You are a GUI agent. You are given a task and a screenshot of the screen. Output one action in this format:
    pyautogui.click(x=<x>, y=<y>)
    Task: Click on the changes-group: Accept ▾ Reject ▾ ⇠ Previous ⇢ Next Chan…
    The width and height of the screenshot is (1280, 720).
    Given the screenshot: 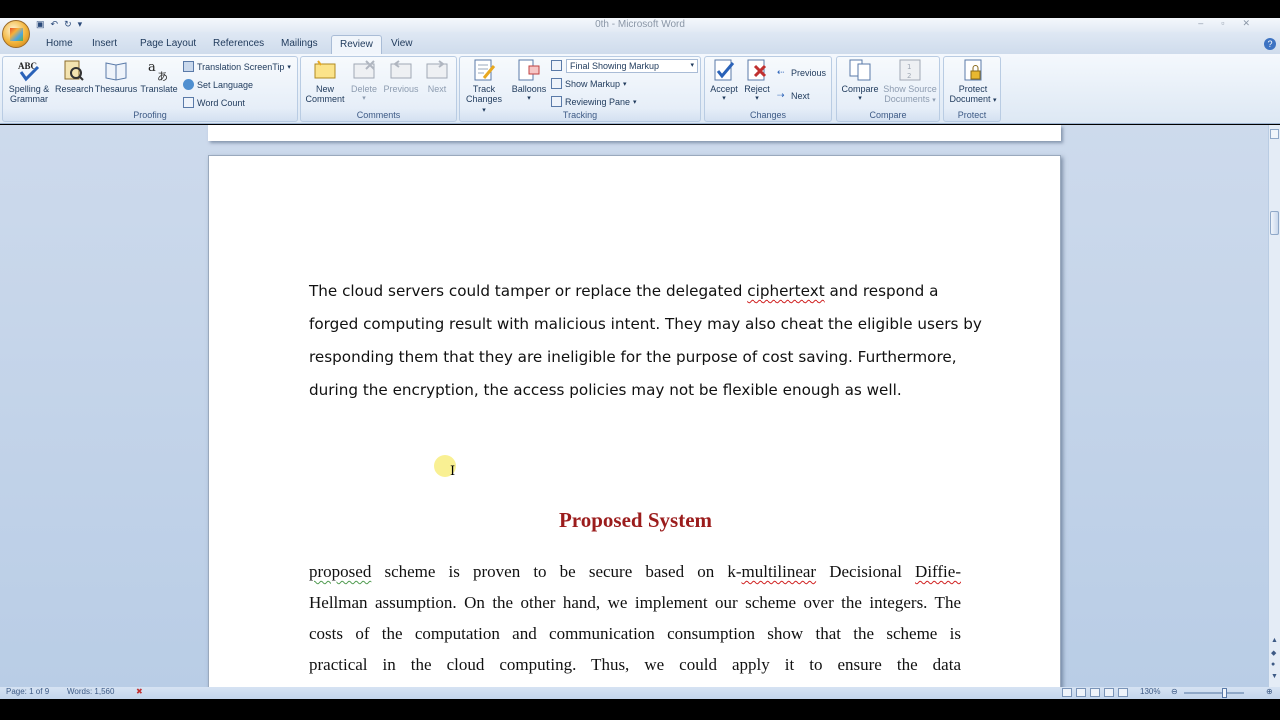 What is the action you would take?
    pyautogui.click(x=768, y=89)
    